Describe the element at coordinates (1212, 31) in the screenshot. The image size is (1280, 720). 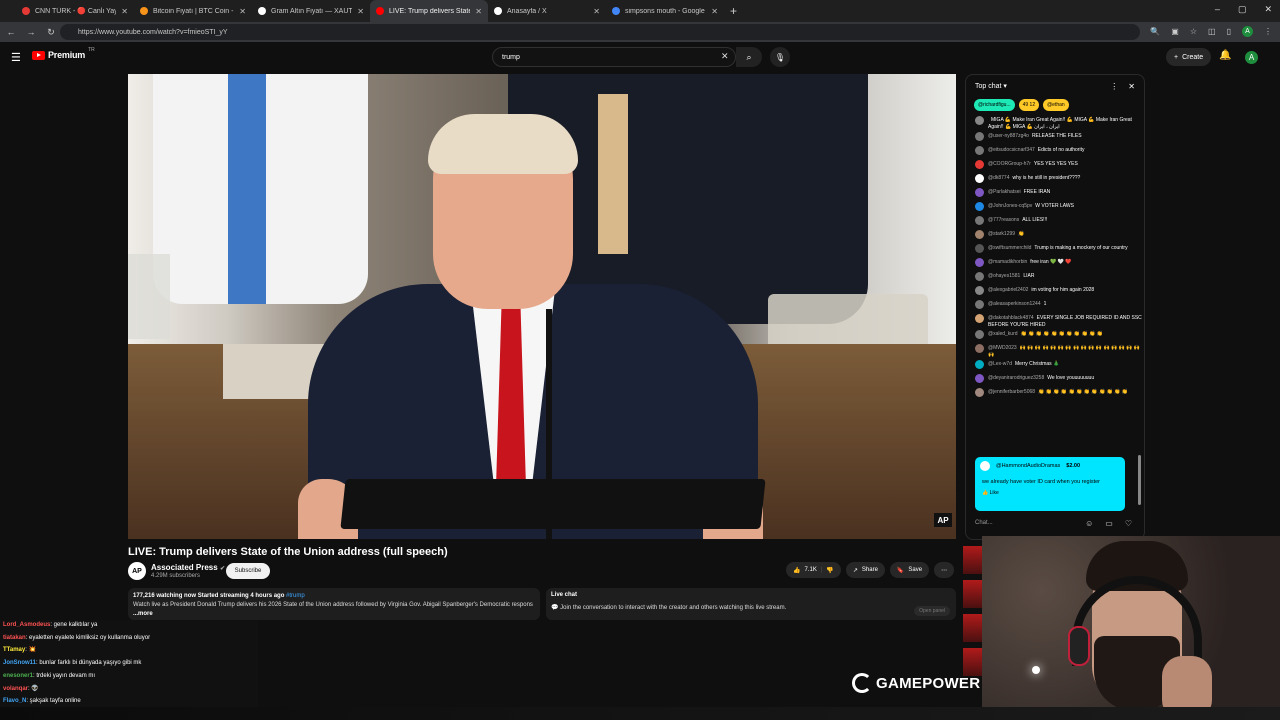
I see `extensions-icon: ◫` at that location.